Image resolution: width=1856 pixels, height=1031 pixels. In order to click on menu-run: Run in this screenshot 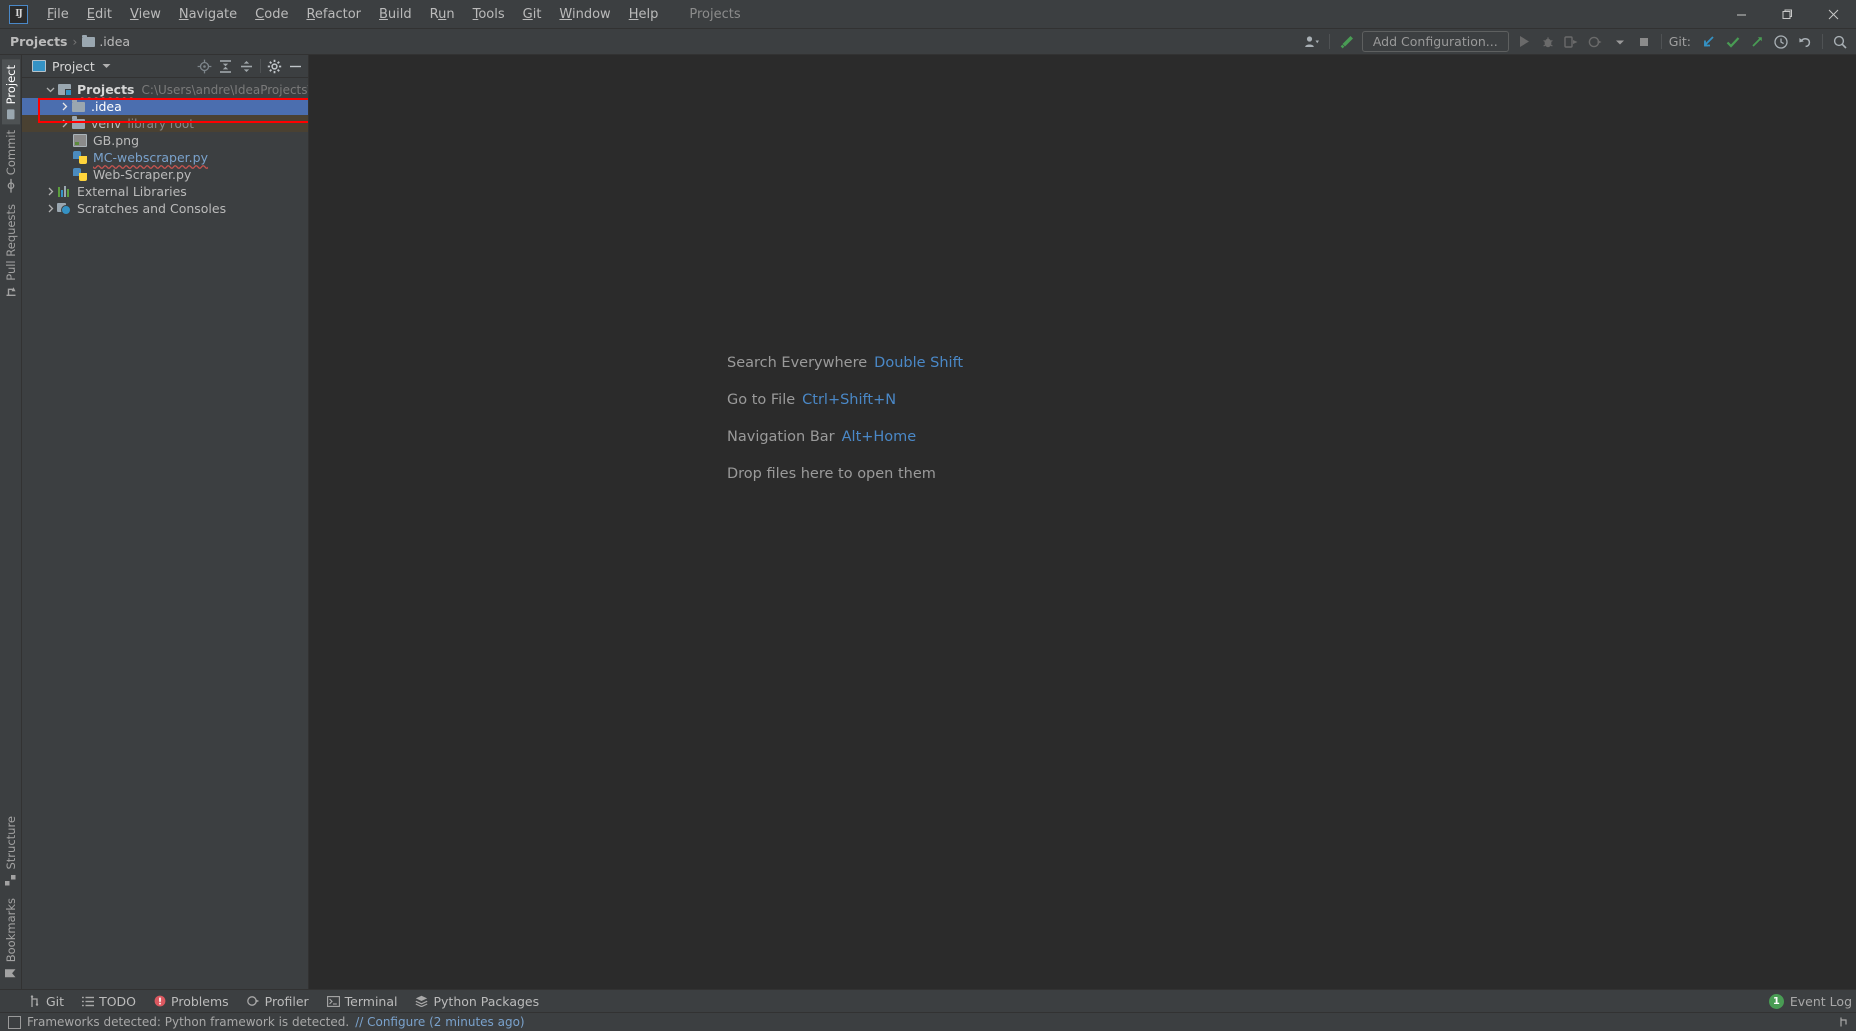, I will do `click(442, 14)`.